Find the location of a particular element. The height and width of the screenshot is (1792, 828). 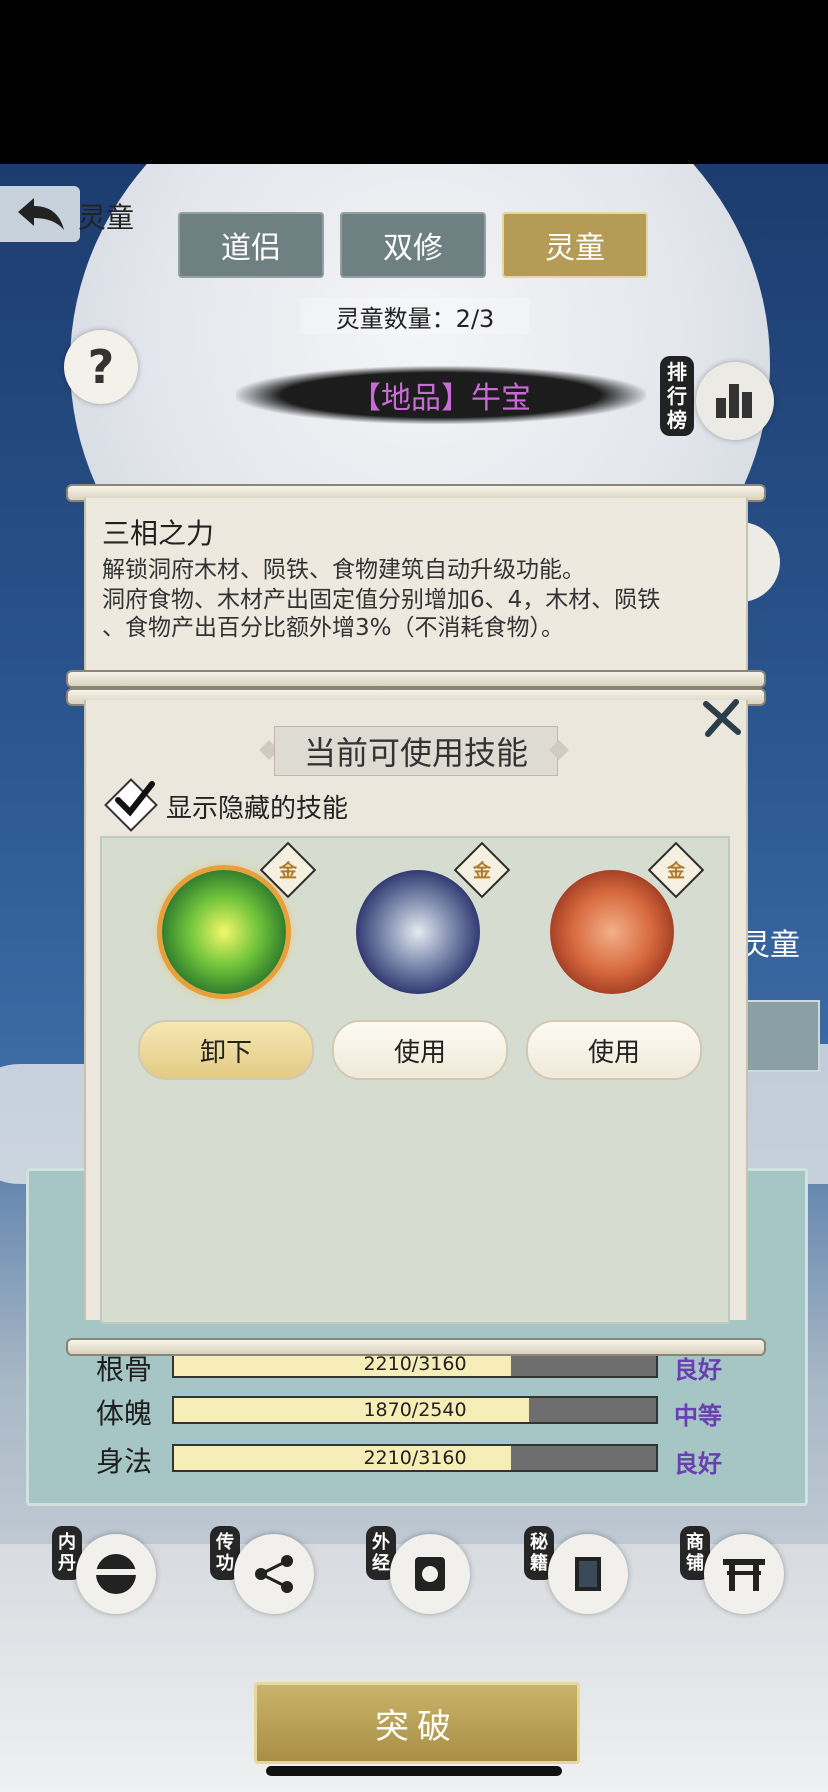

stat-bar-tipo: 1870/2540 is located at coordinates (415, 1410).